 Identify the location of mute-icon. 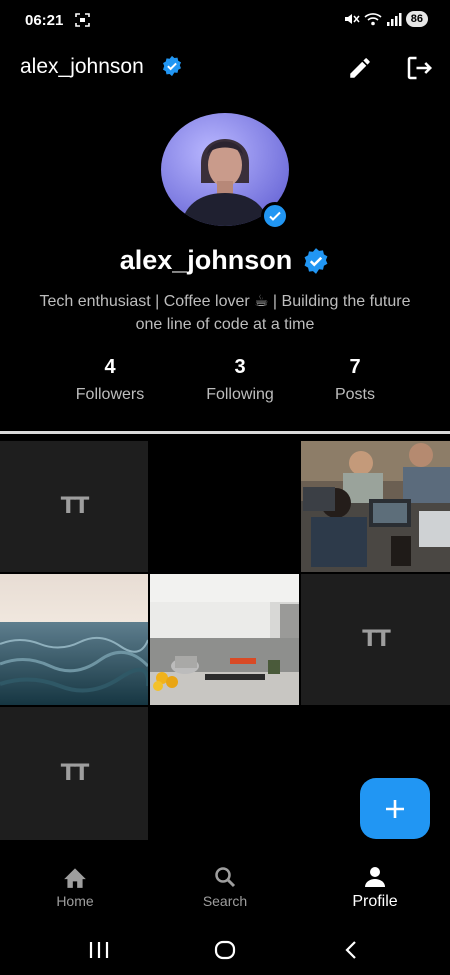
(352, 19).